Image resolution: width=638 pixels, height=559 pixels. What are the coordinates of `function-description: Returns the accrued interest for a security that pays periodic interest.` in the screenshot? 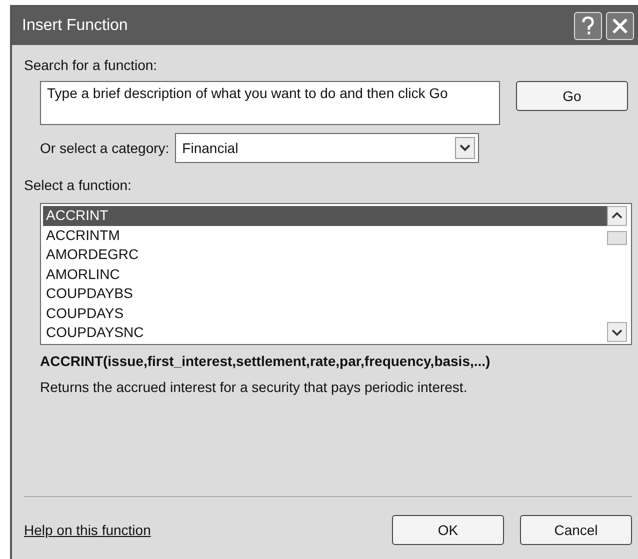 It's located at (254, 387).